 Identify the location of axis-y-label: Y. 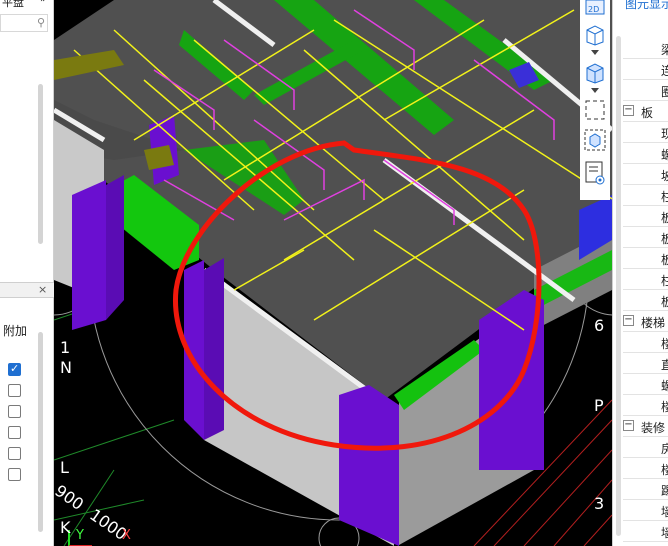
(80, 535).